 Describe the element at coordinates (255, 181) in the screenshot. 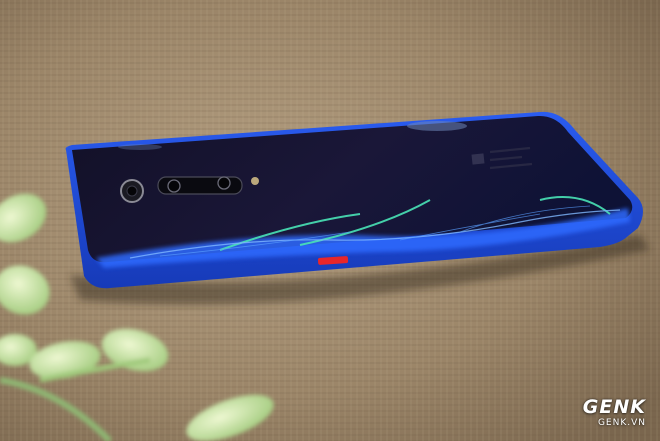

I see `flash-icon` at that location.